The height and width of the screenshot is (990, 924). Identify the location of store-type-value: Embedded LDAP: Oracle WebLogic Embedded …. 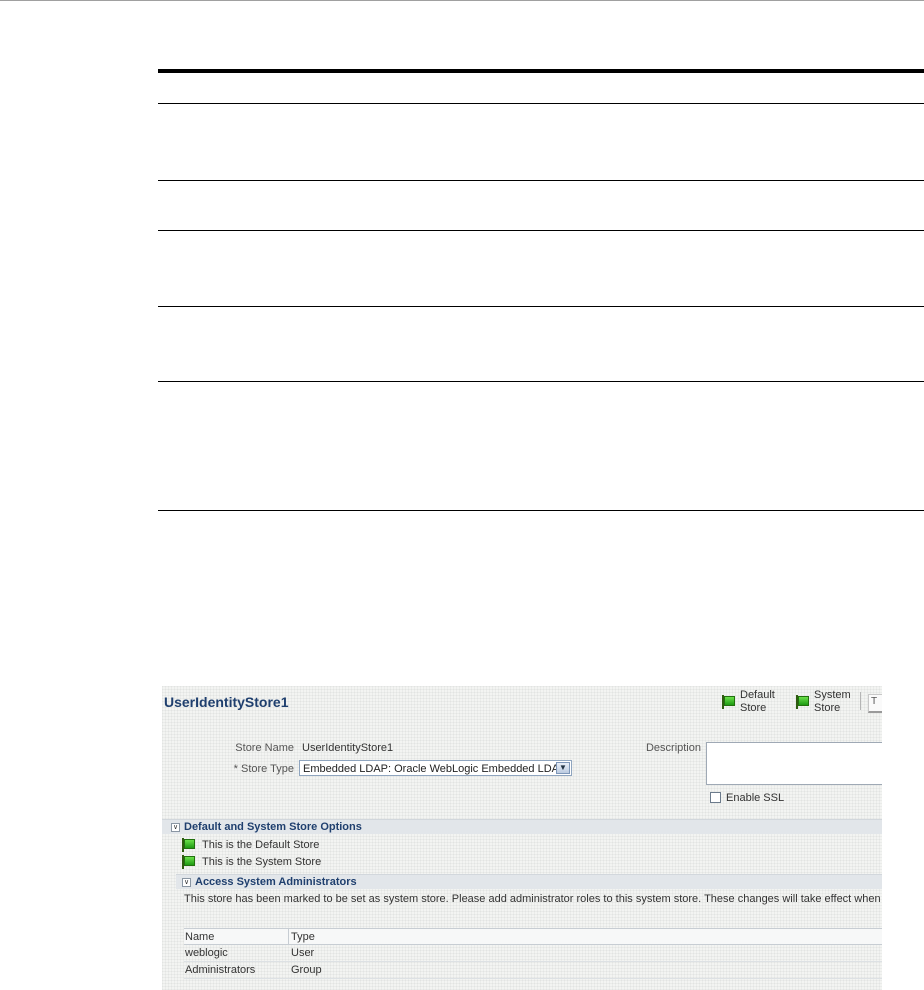
(435, 769).